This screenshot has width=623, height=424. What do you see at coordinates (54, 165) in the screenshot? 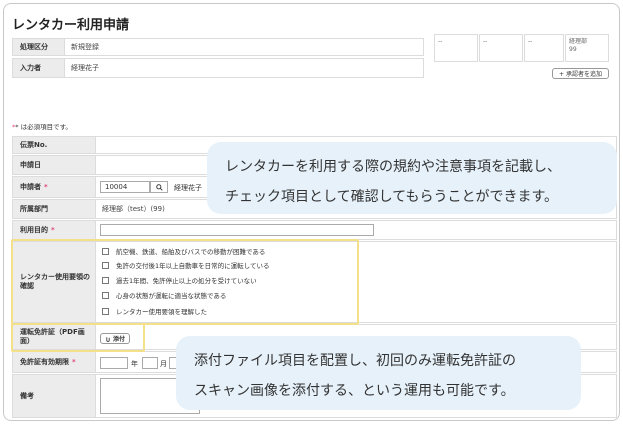
I see `apply-date-label: 申請日` at bounding box center [54, 165].